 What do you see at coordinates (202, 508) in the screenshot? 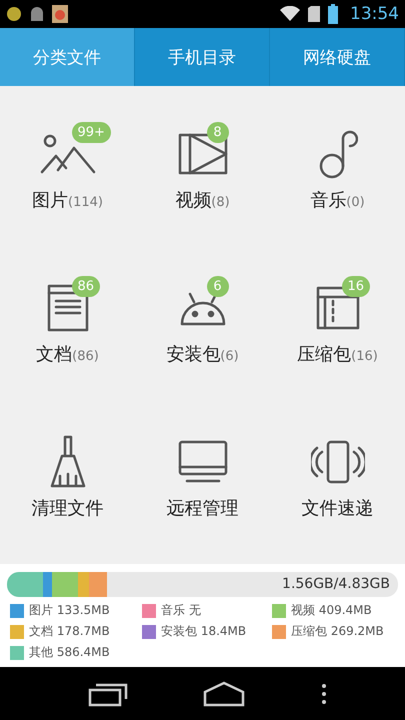
I see `category-label: 远程管理` at bounding box center [202, 508].